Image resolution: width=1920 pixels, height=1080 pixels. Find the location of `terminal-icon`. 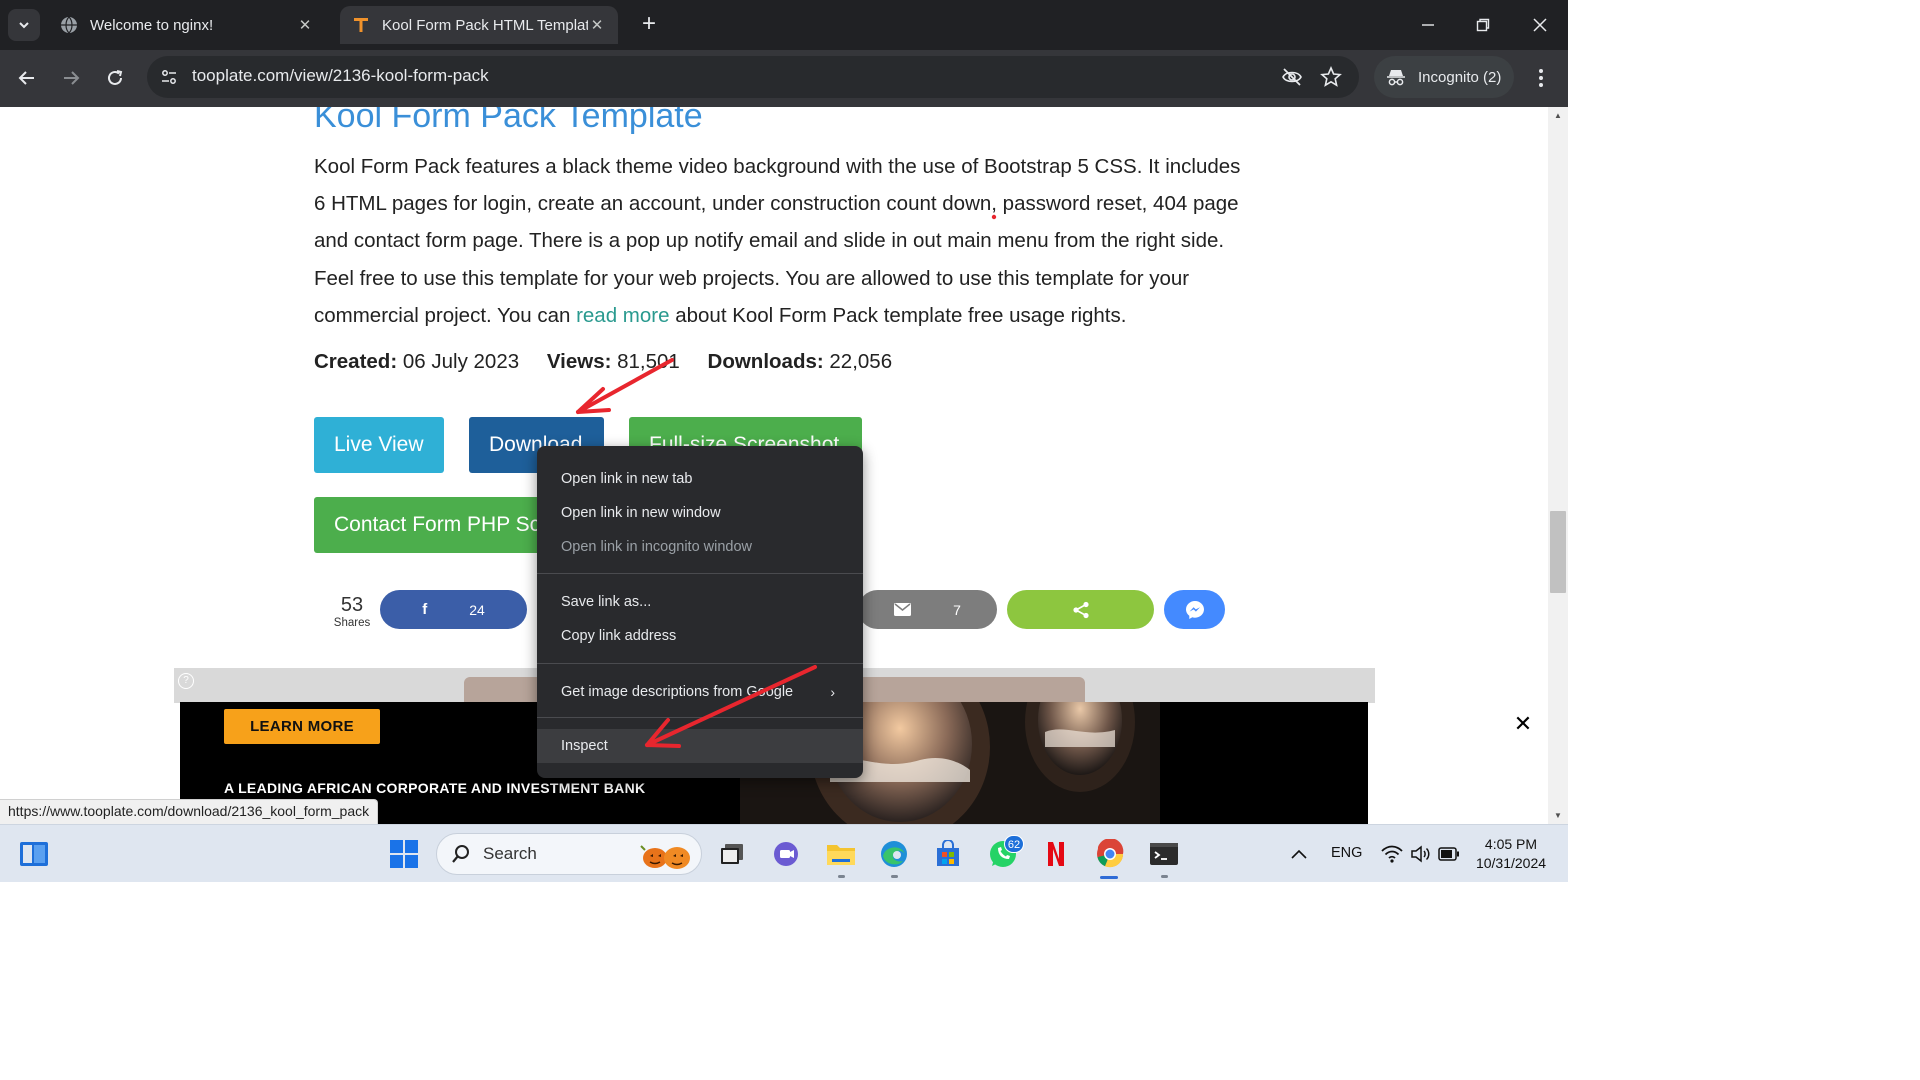

terminal-icon is located at coordinates (1164, 854).